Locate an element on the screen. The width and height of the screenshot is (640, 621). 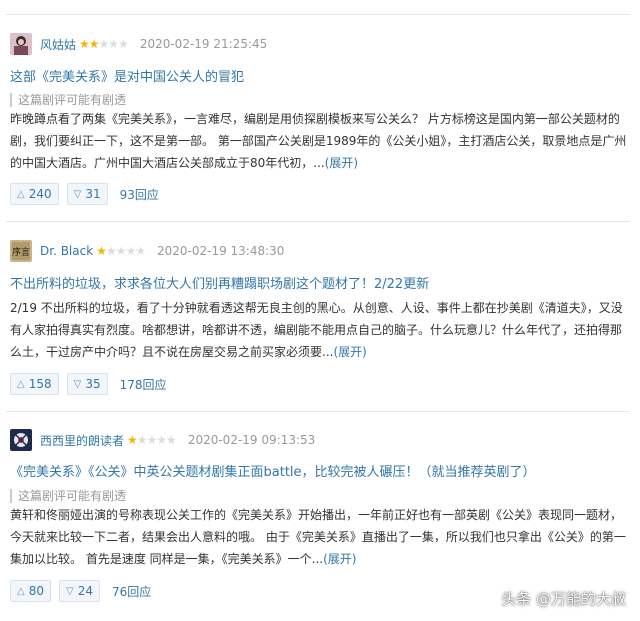
excerpt-line: 么土，干过房产中介吗？且不说在房屋交易之前买家必须要...(展开) is located at coordinates (188, 352).